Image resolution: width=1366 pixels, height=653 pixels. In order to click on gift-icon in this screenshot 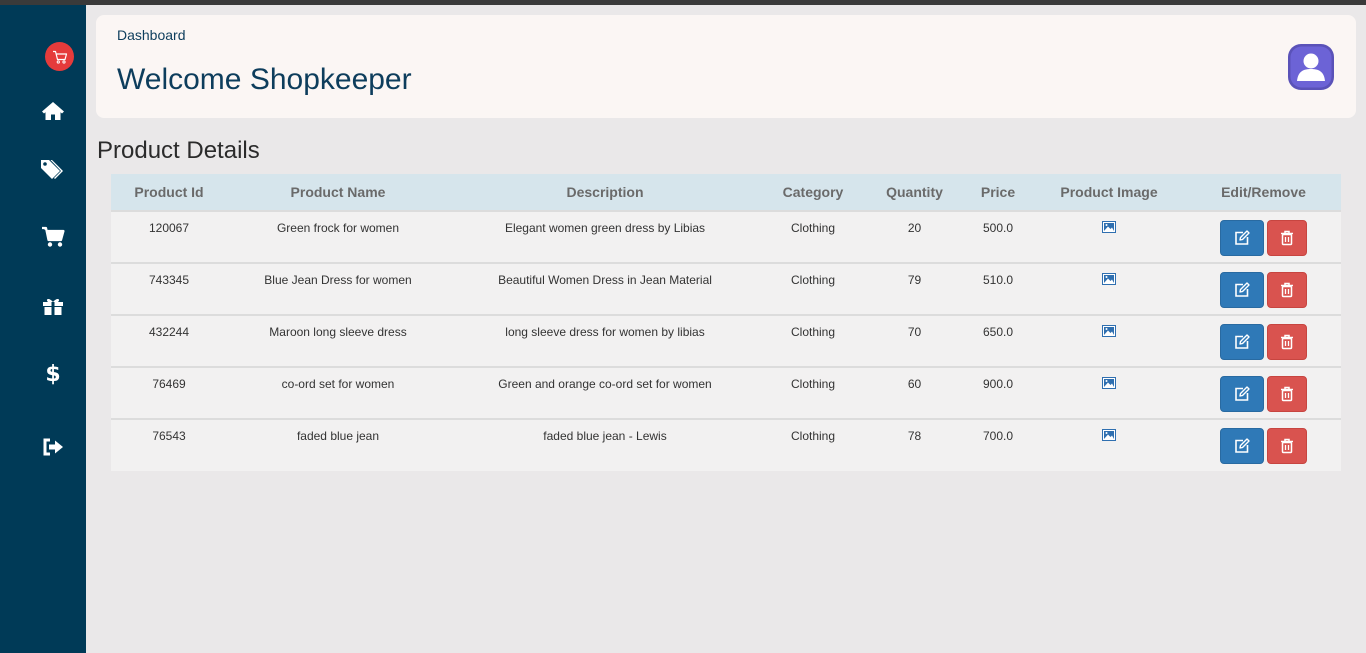, I will do `click(53, 306)`.